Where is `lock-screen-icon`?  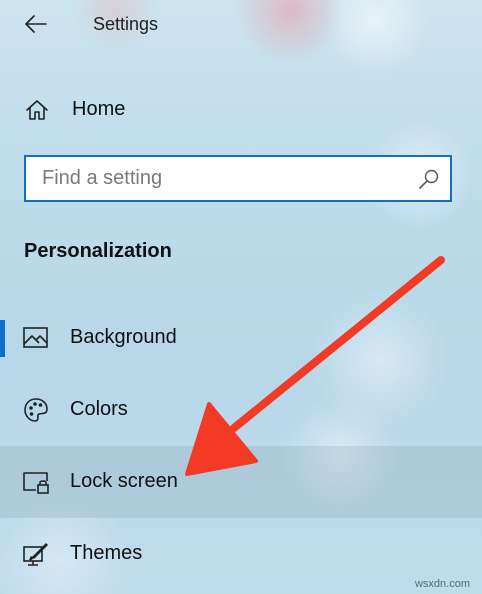
lock-screen-icon is located at coordinates (36, 483).